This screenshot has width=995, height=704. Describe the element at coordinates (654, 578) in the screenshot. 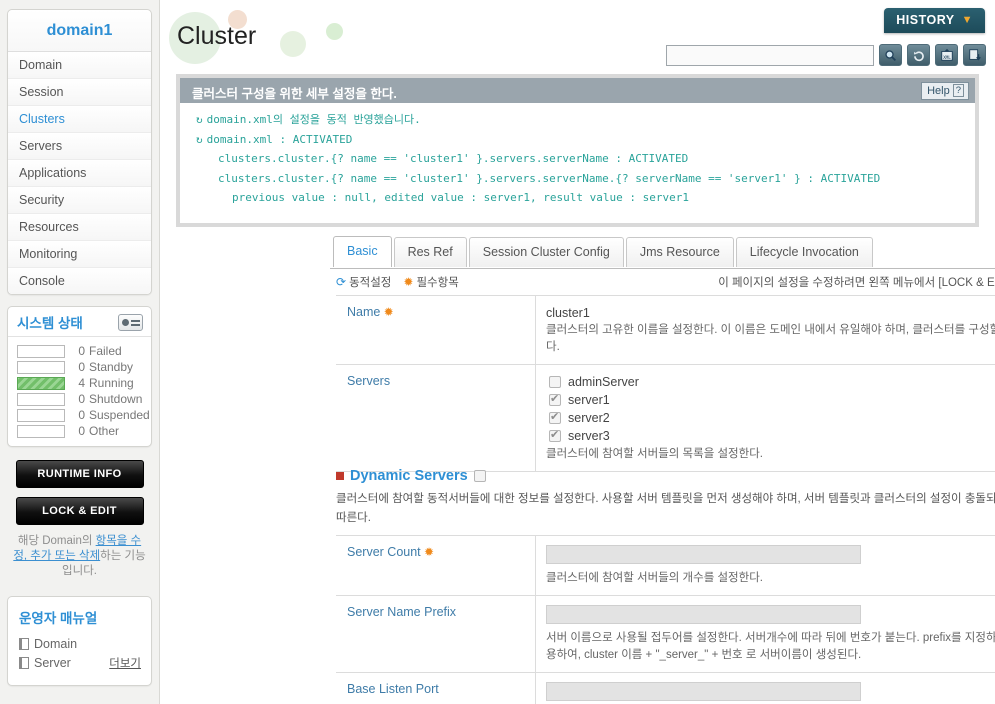

I see `form-description-text: 클러스터에 참여할 서버들의 개수를 설정한다.` at that location.